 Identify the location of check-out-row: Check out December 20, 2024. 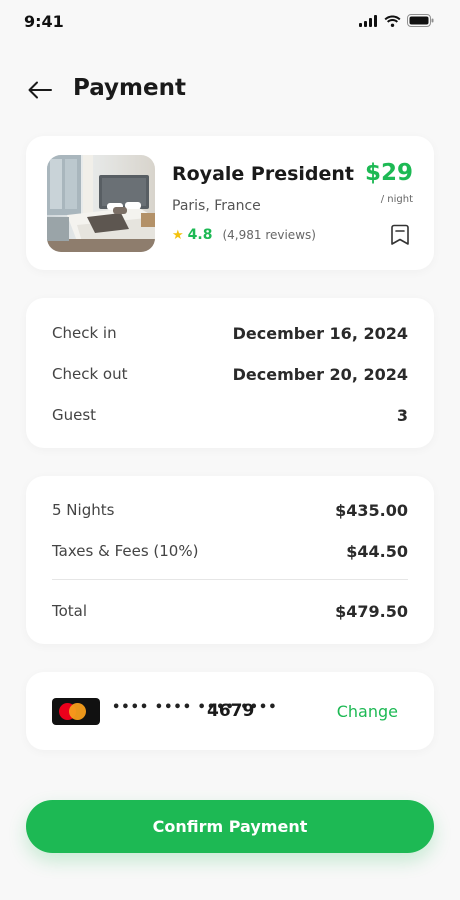
(230, 374).